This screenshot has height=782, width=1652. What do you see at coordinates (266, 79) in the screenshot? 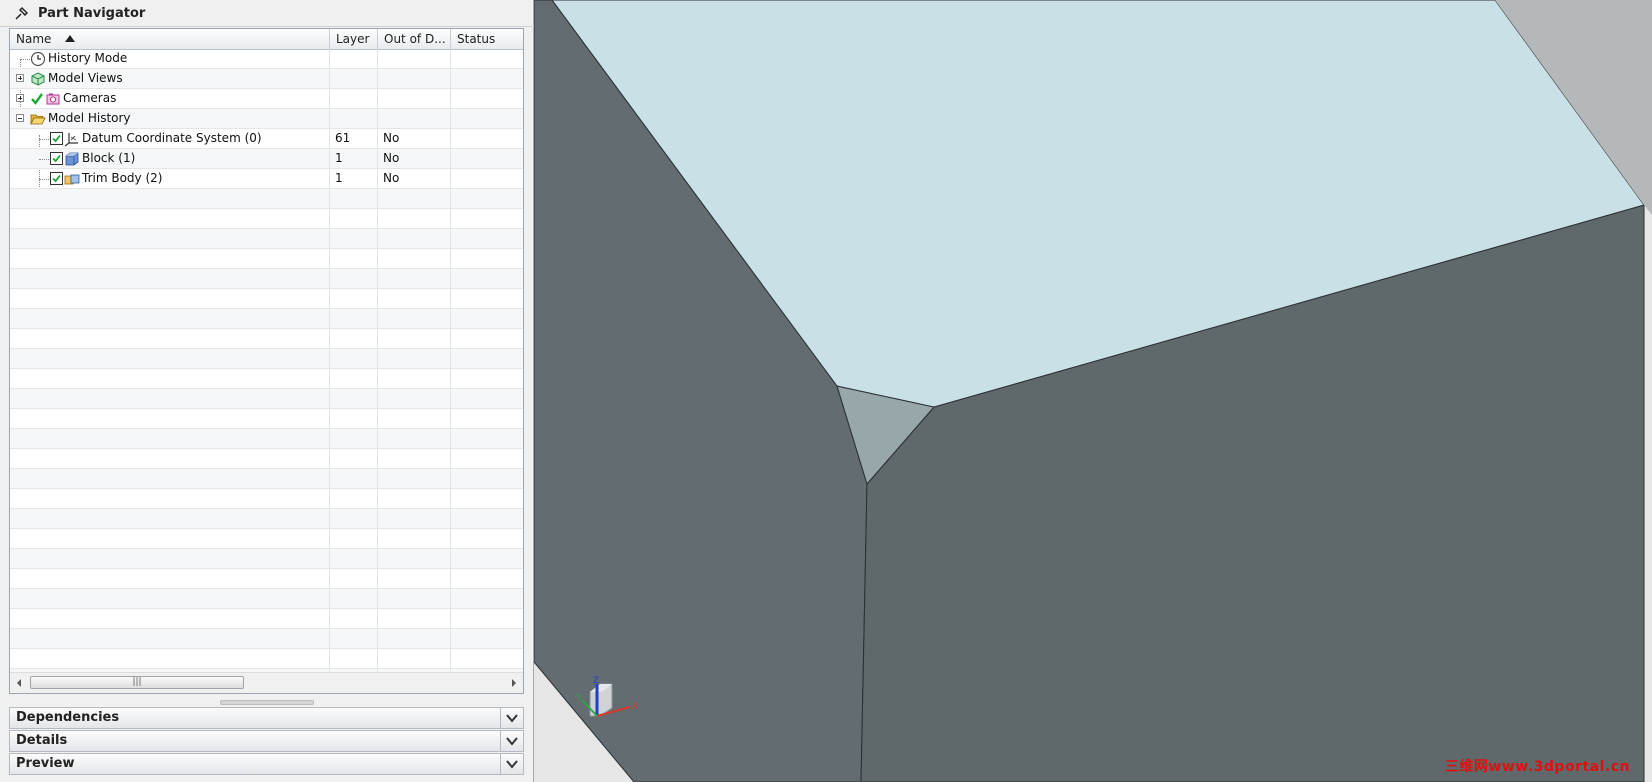
I see `tree-row-model-views: Model Views` at bounding box center [266, 79].